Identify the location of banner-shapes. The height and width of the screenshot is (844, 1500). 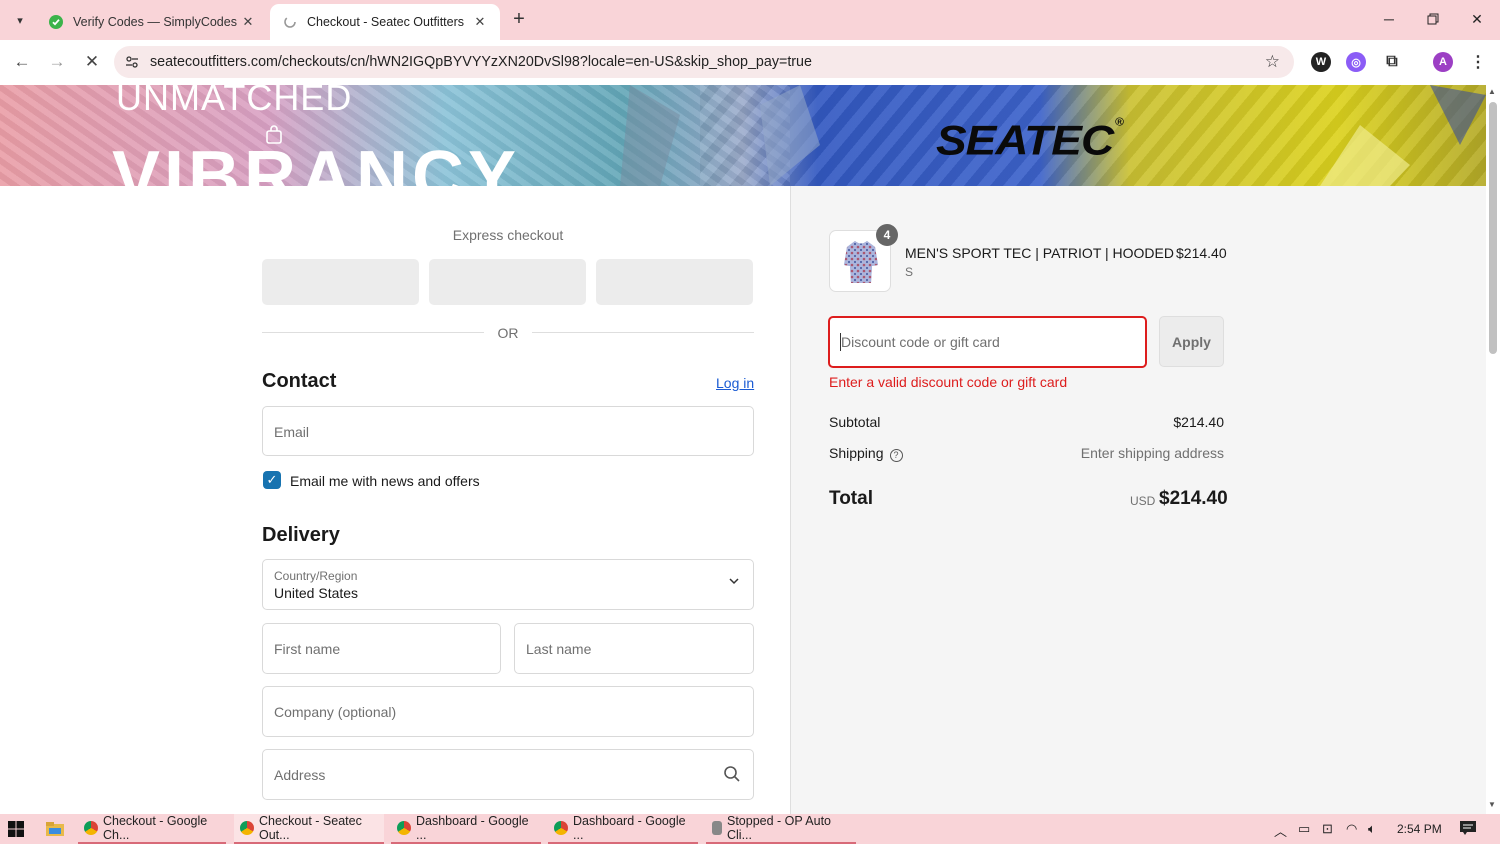
(720, 135).